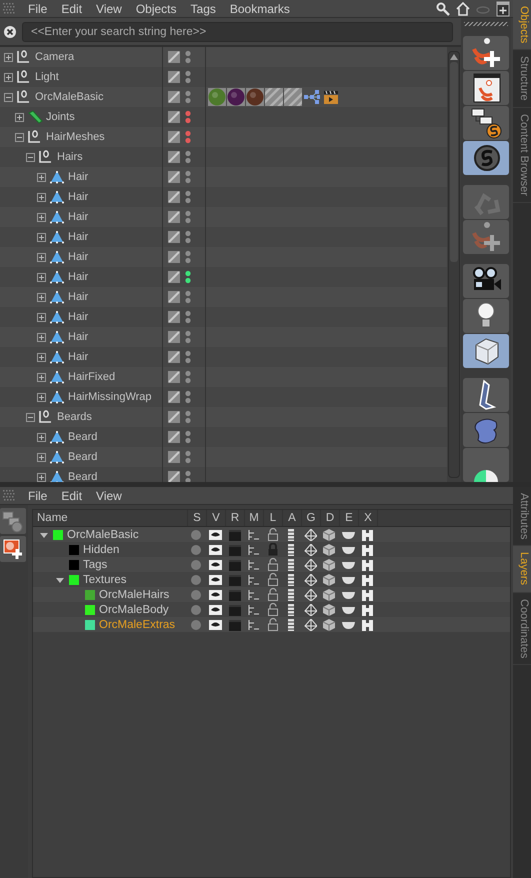 This screenshot has width=531, height=878. What do you see at coordinates (349, 518) in the screenshot?
I see `column-header: E` at bounding box center [349, 518].